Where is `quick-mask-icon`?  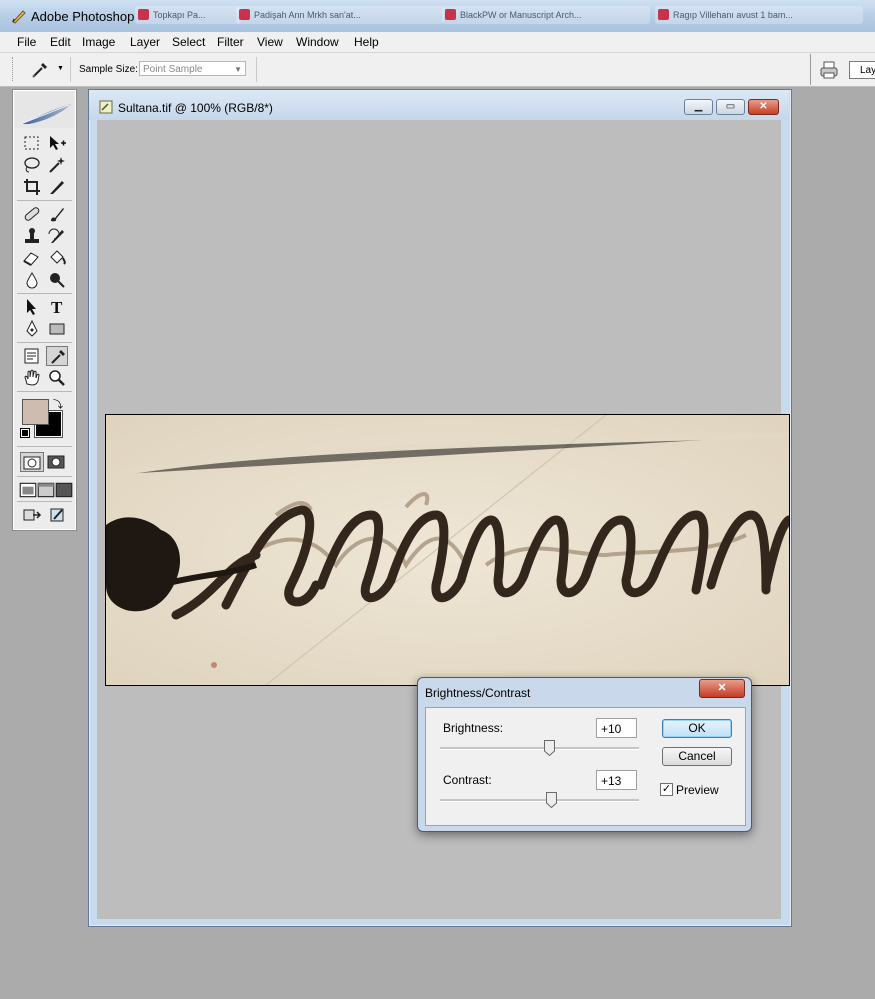
quick-mask-icon is located at coordinates (57, 462).